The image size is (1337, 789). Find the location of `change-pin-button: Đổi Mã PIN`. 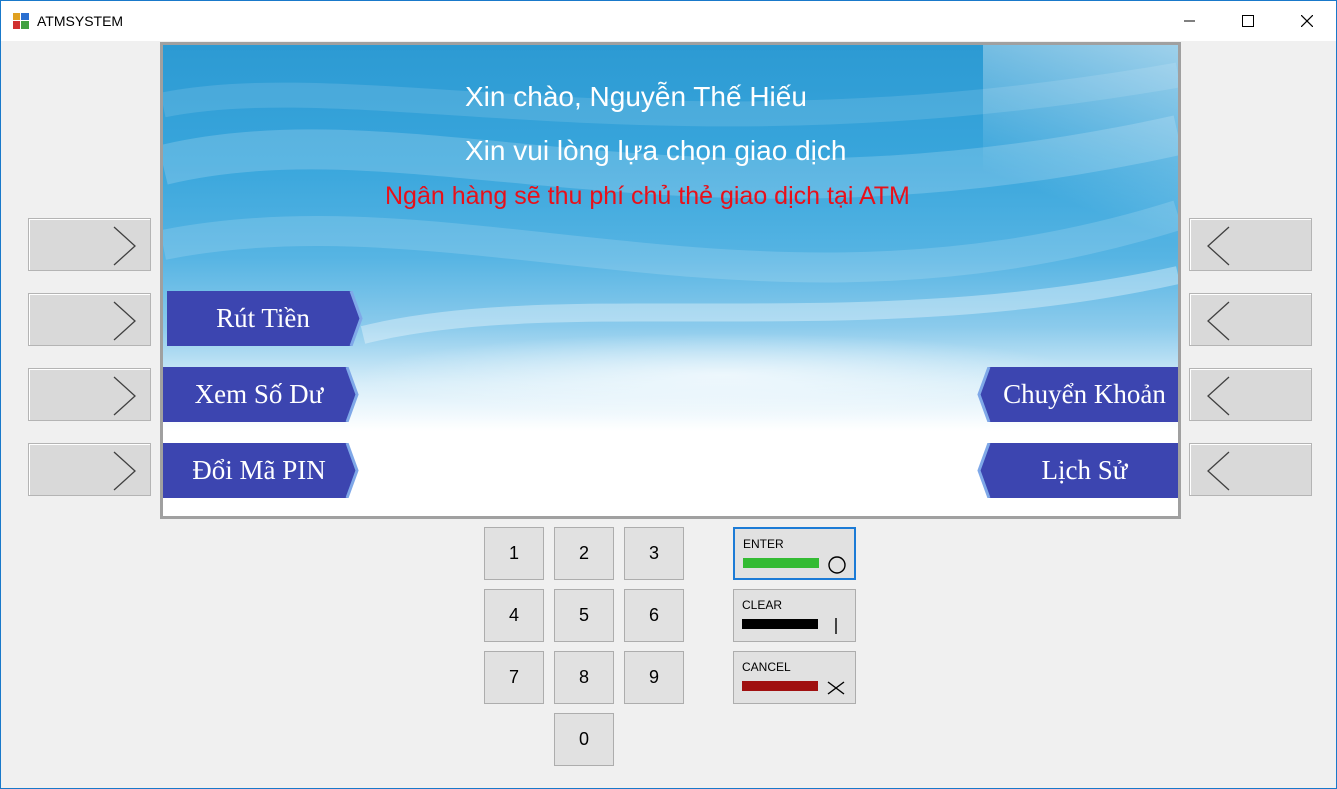

change-pin-button: Đổi Mã PIN is located at coordinates (263, 470).